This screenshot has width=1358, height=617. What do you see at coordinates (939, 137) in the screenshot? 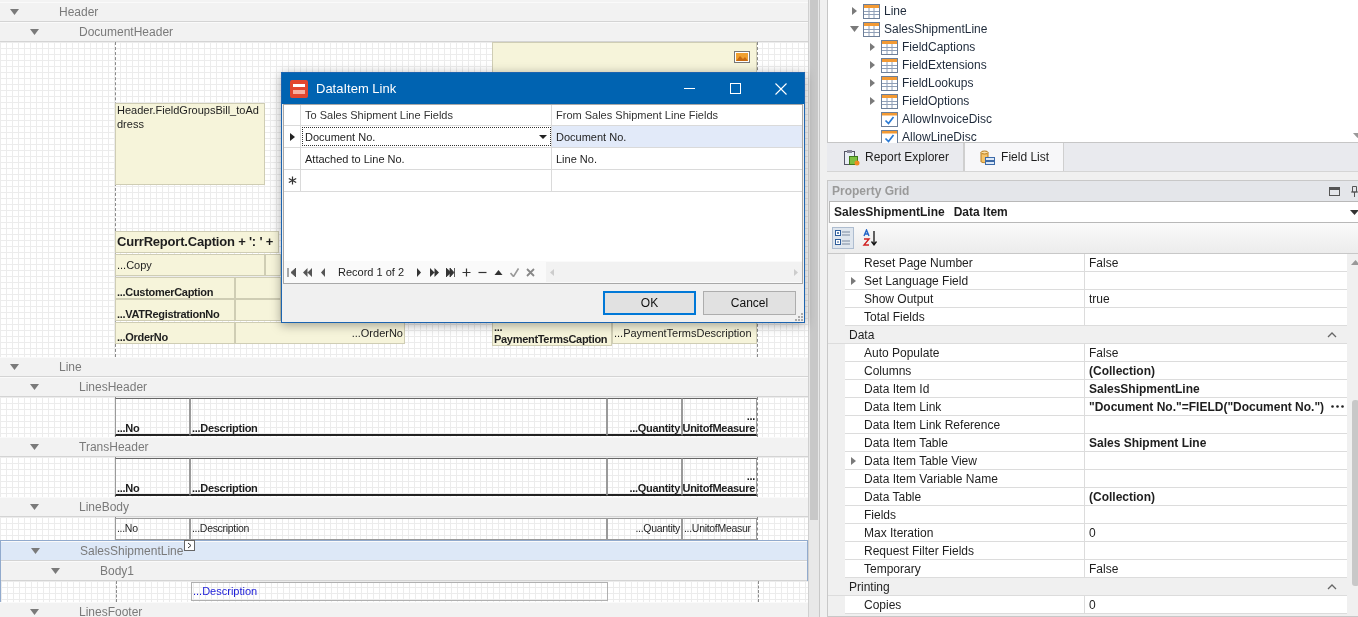
I see `tree-item: AllowLineDisc` at bounding box center [939, 137].